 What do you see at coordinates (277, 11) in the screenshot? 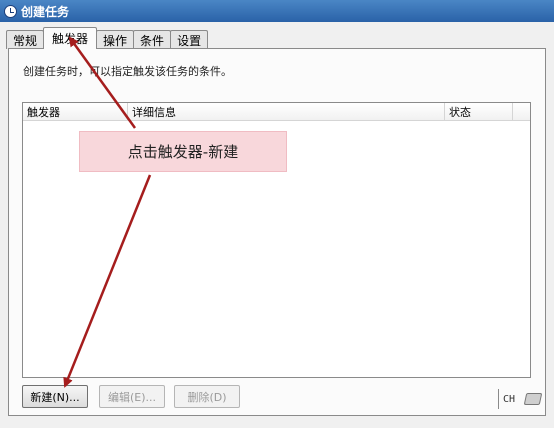
I see `title-bar: 创建任务` at bounding box center [277, 11].